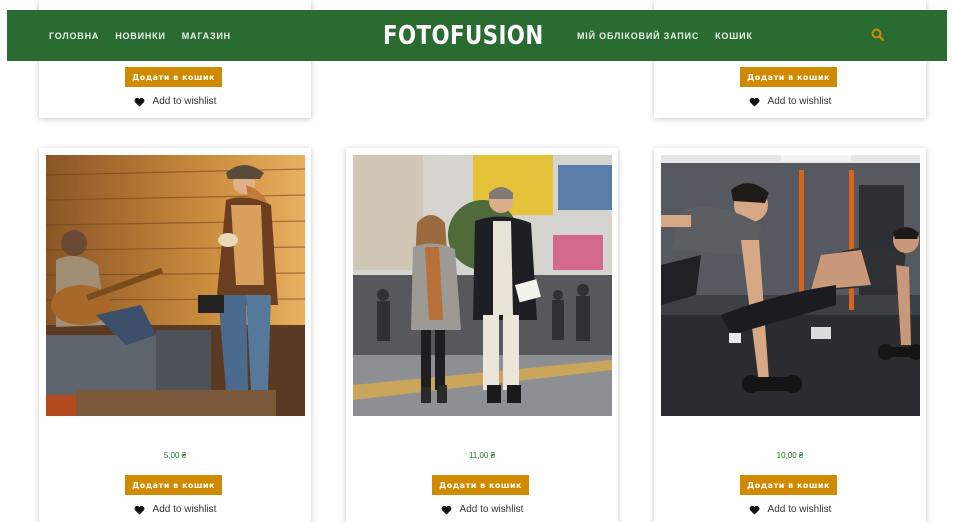  What do you see at coordinates (482, 455) in the screenshot?
I see `product-price: 11,00 ₴` at bounding box center [482, 455].